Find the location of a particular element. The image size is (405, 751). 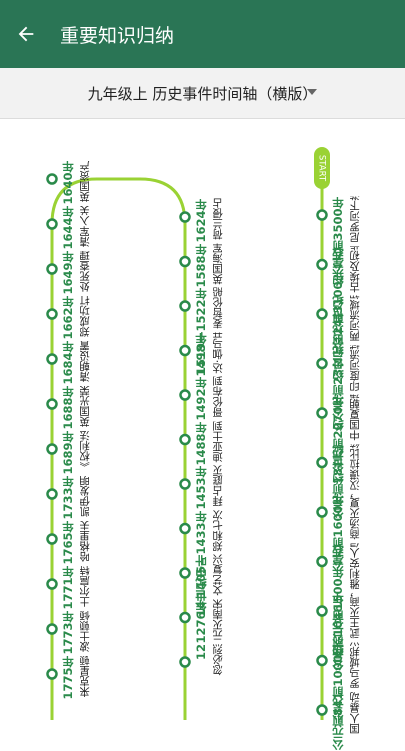

event-year: 1662年 is located at coordinates (68, 318).